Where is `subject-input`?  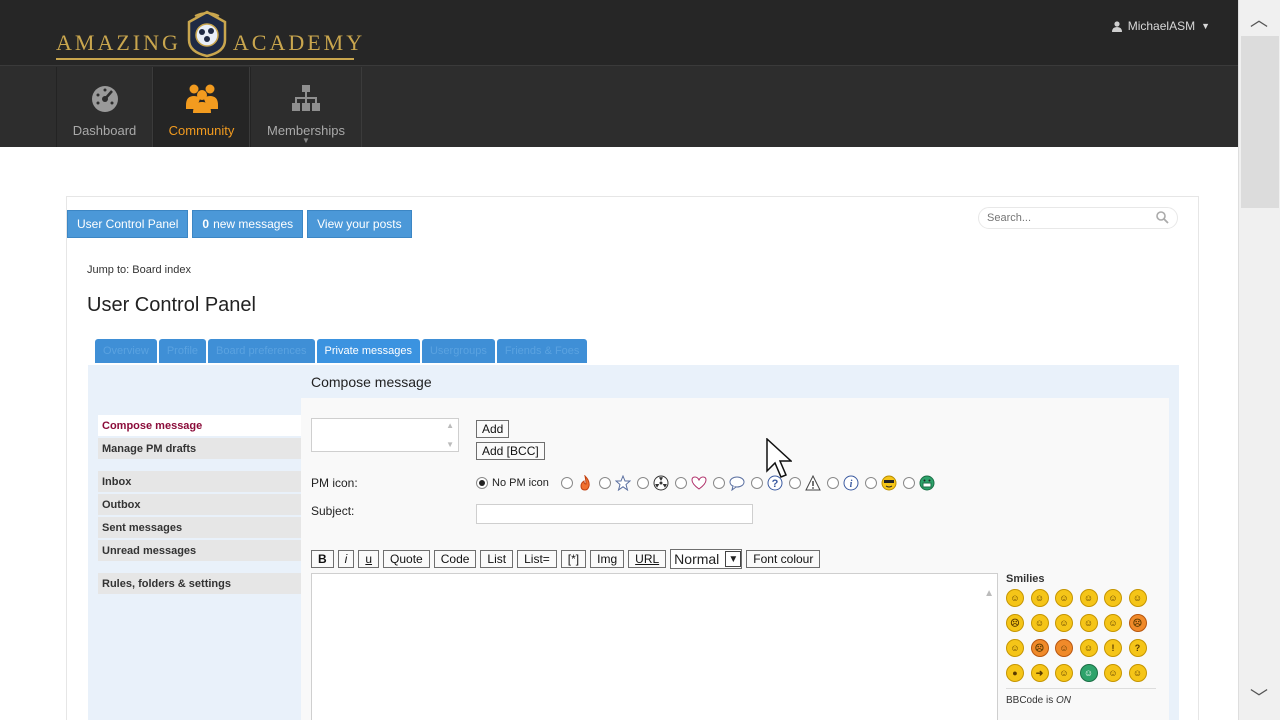 subject-input is located at coordinates (614, 514).